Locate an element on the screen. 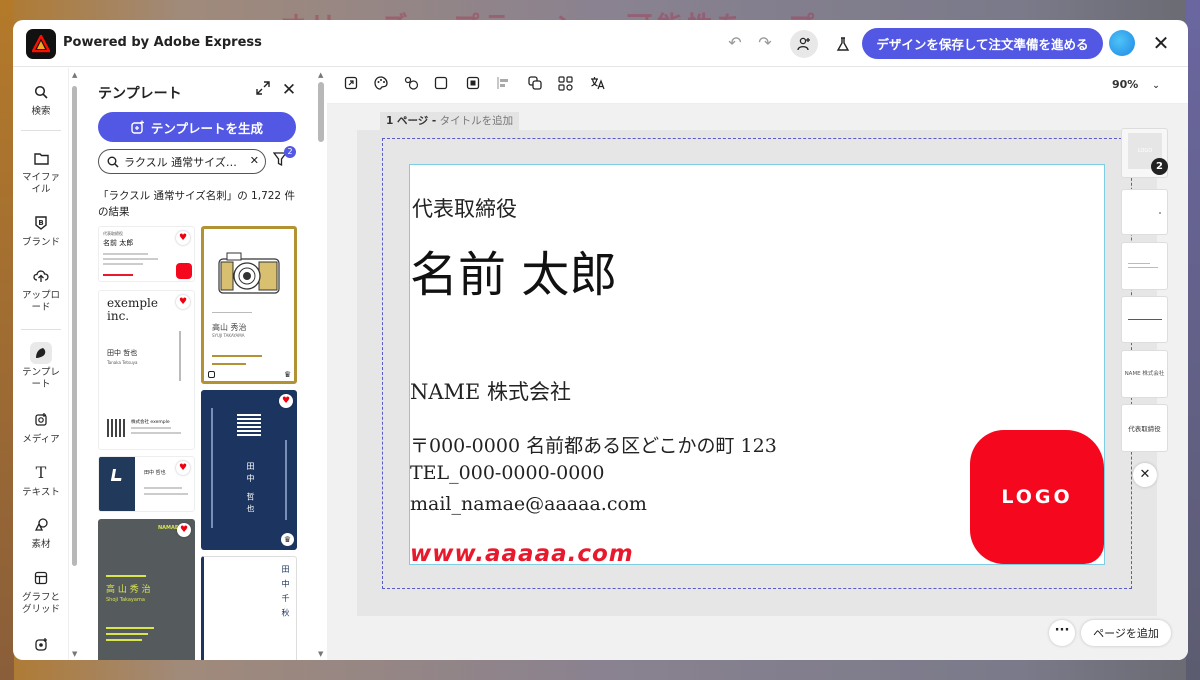 The height and width of the screenshot is (680, 1200). rail-text: T テキスト is located at coordinates (41, 480).